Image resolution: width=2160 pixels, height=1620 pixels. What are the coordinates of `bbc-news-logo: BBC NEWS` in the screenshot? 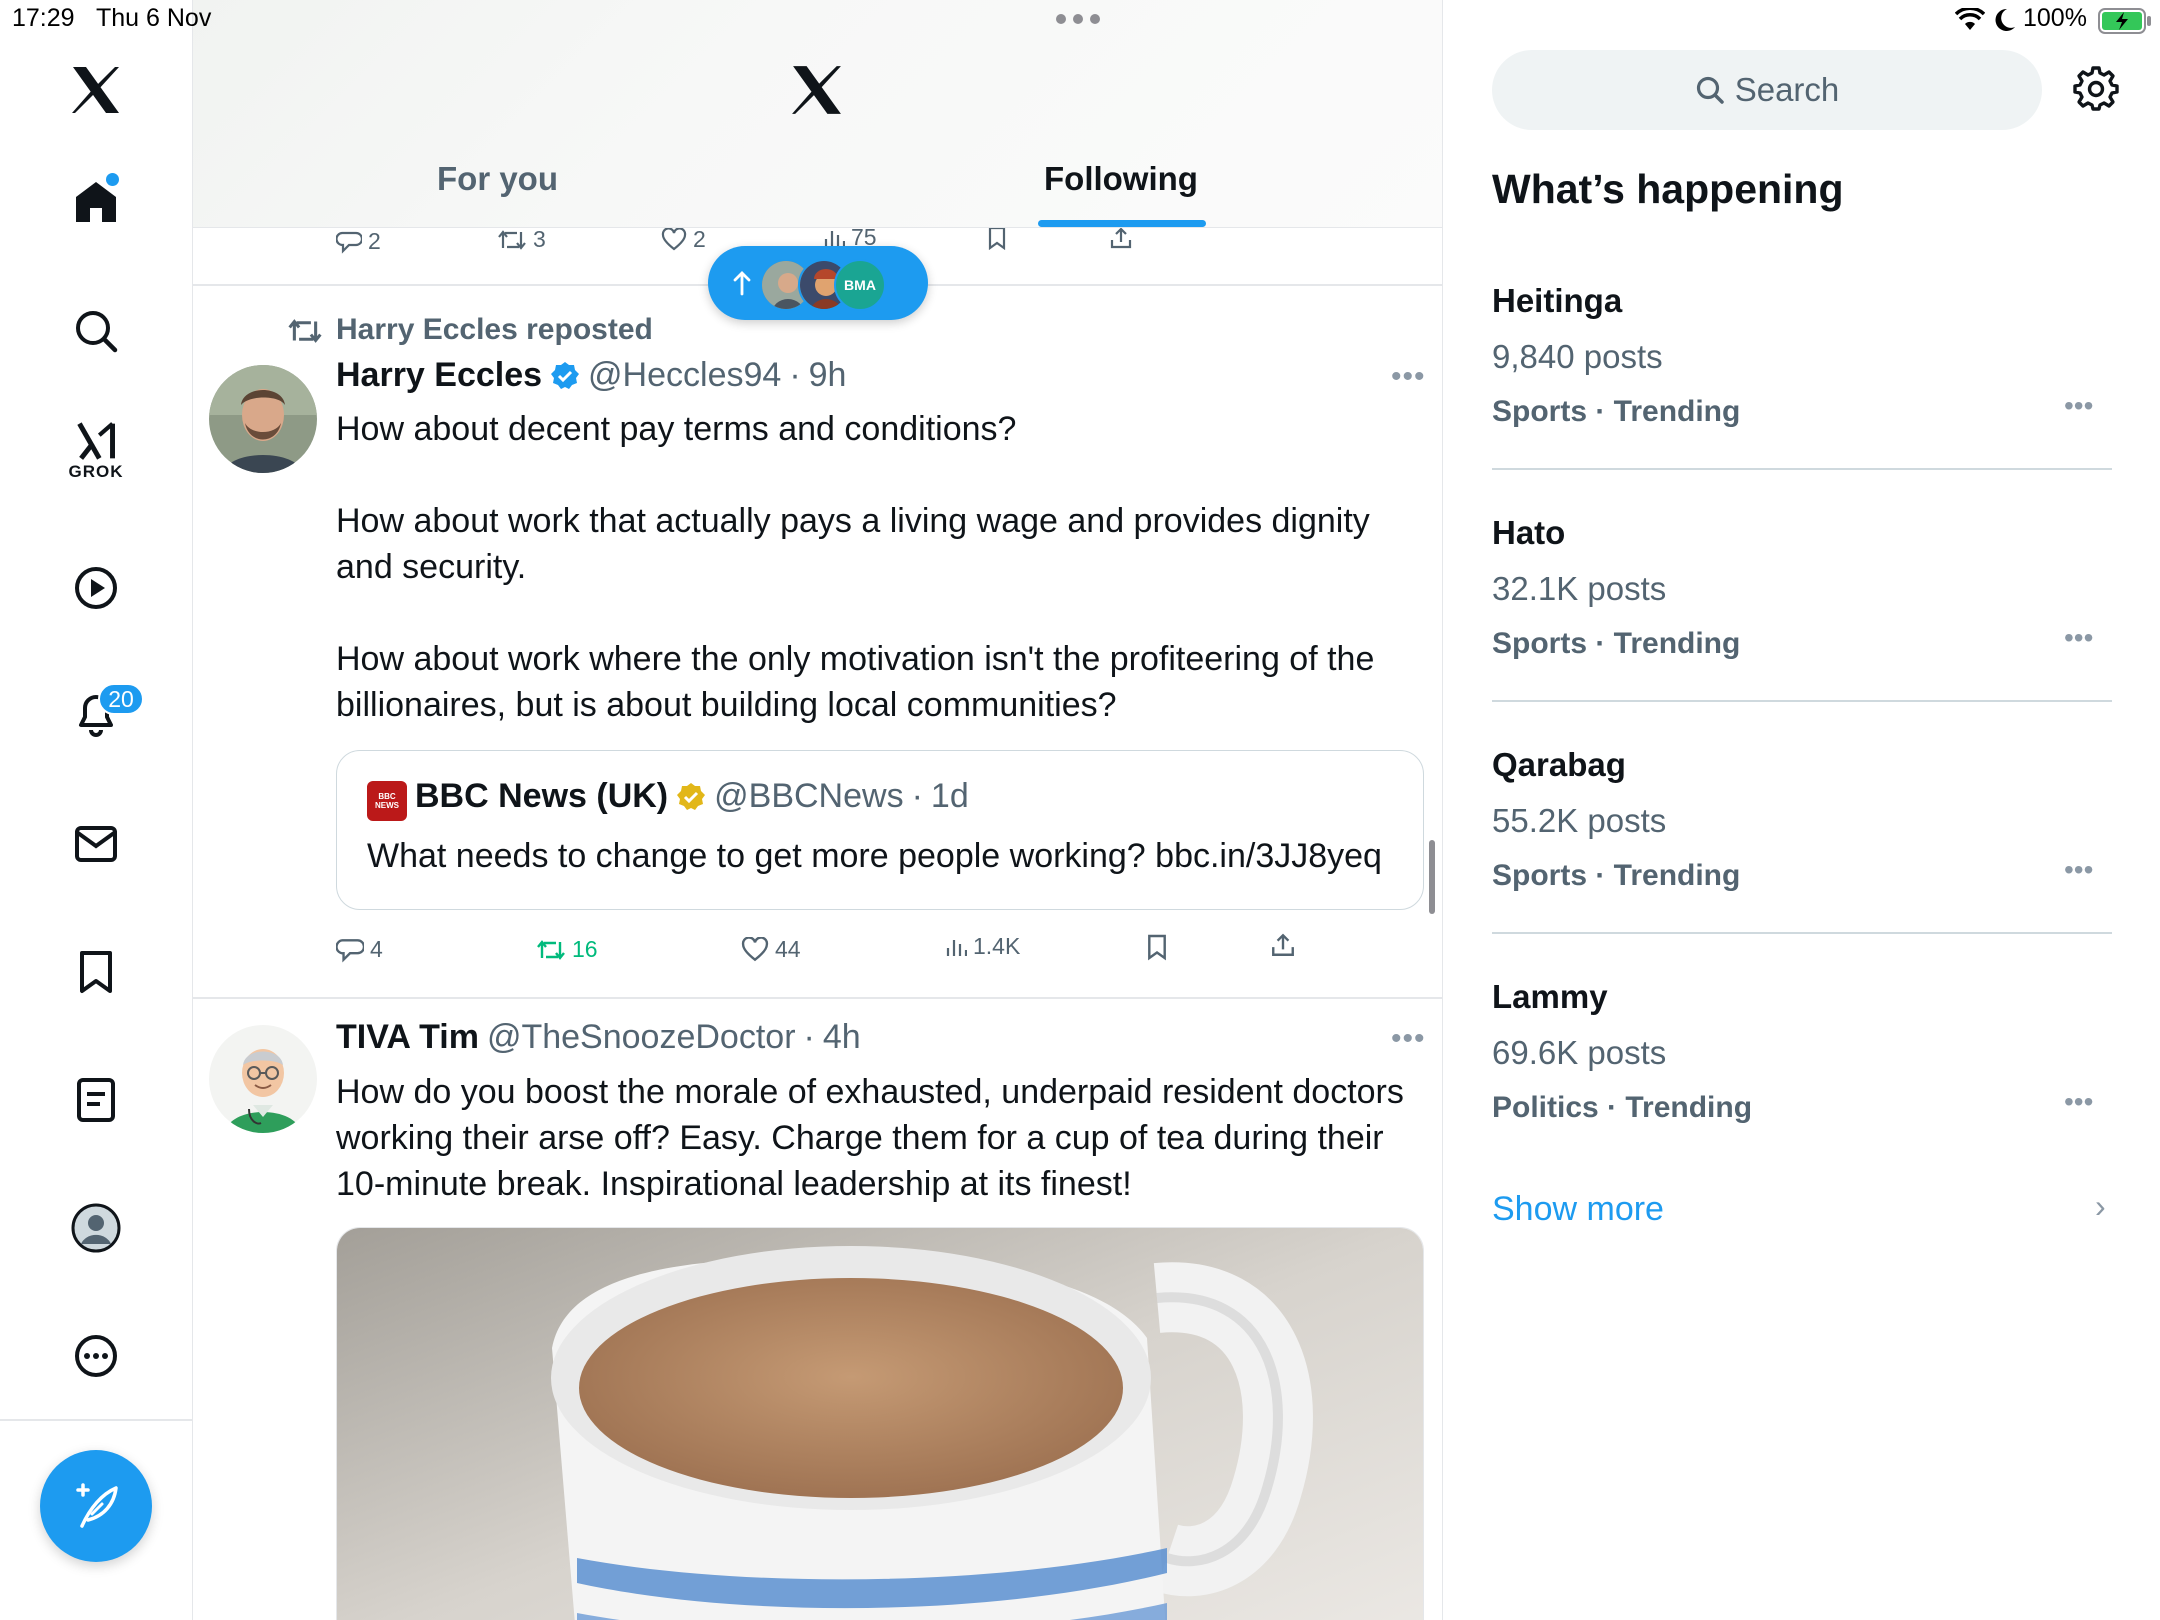 It's located at (387, 801).